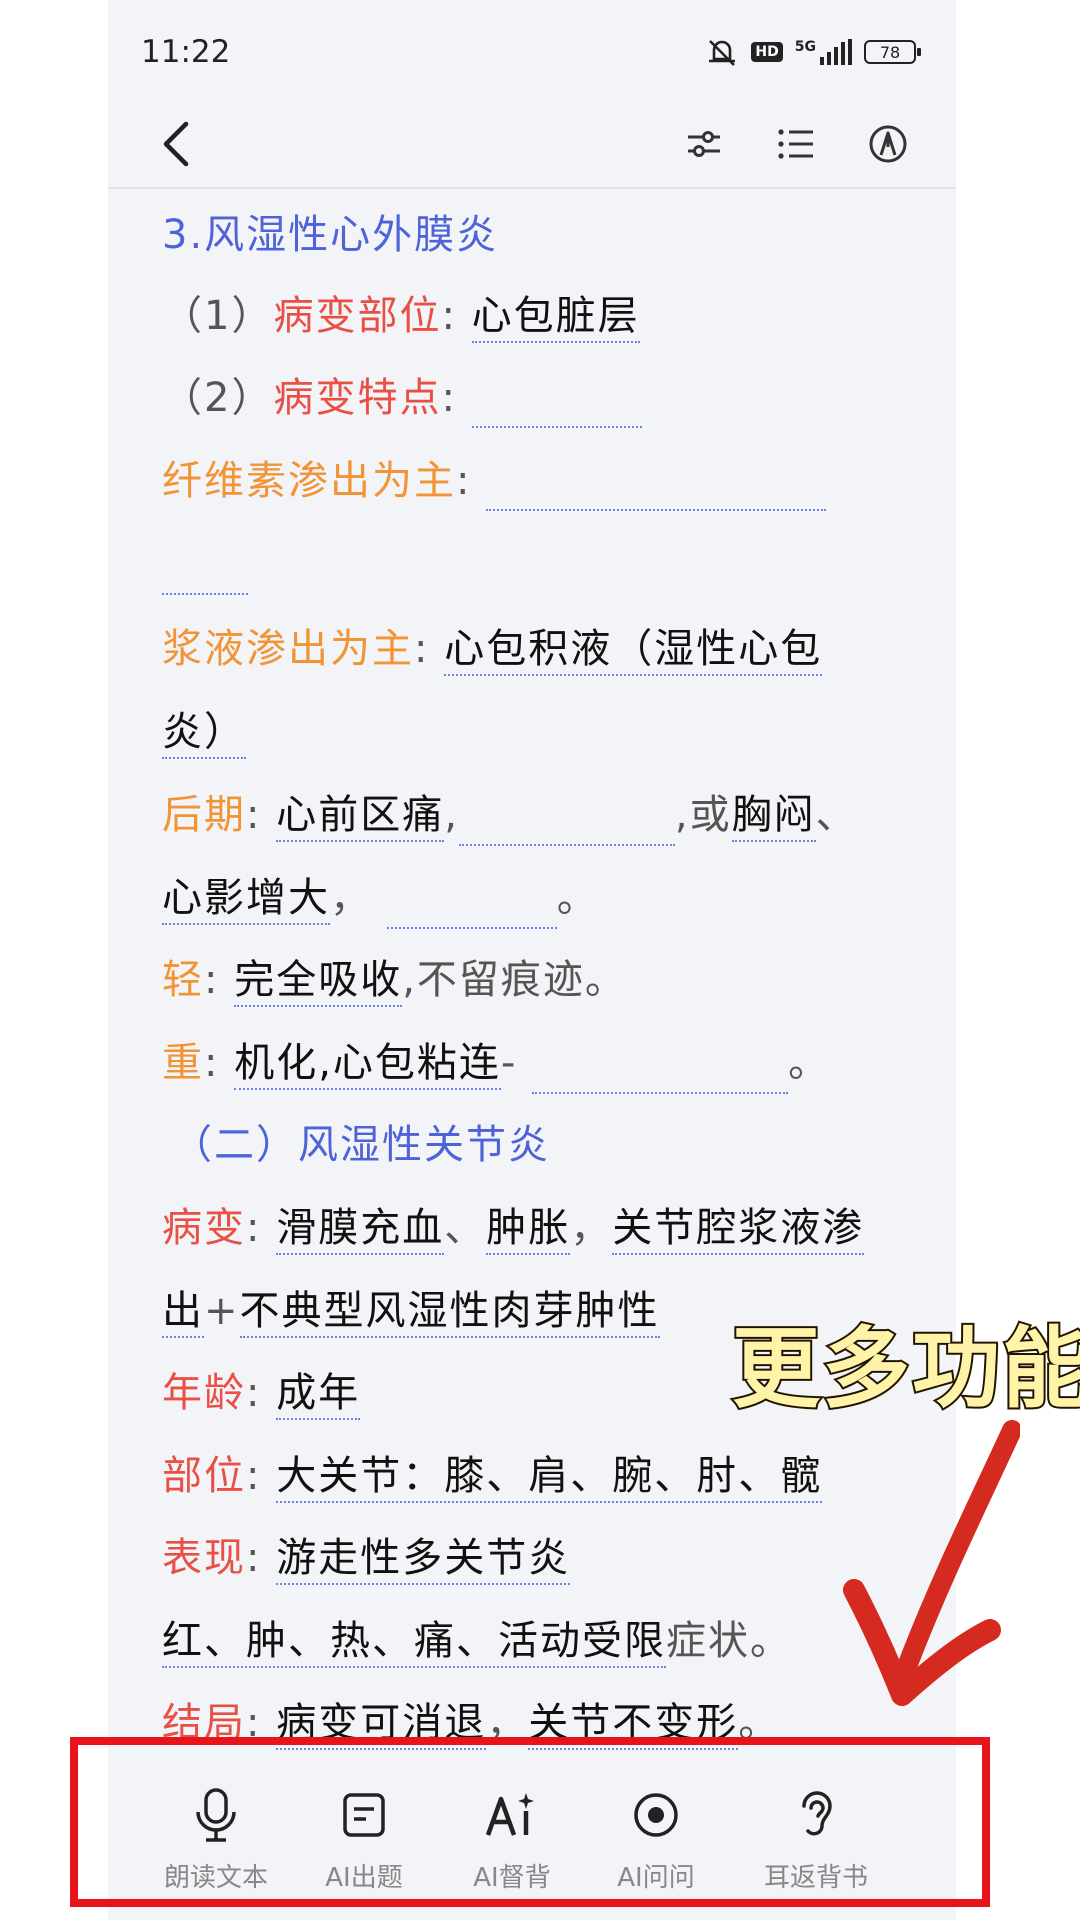  I want to click on answer-serous-cont: 炎）, so click(204, 734).